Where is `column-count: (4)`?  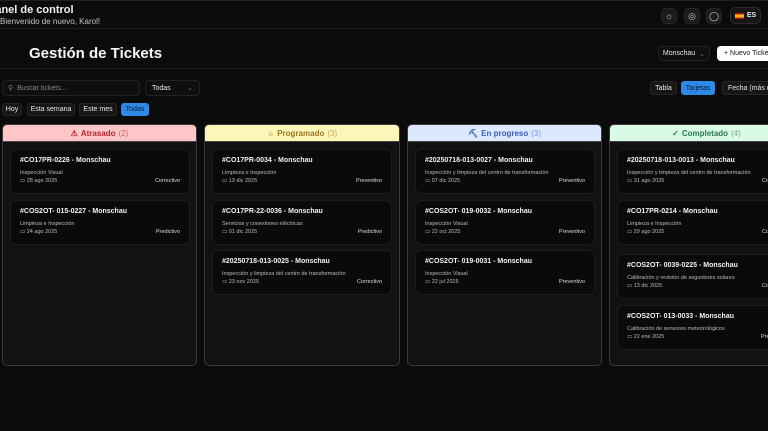 column-count: (4) is located at coordinates (736, 133).